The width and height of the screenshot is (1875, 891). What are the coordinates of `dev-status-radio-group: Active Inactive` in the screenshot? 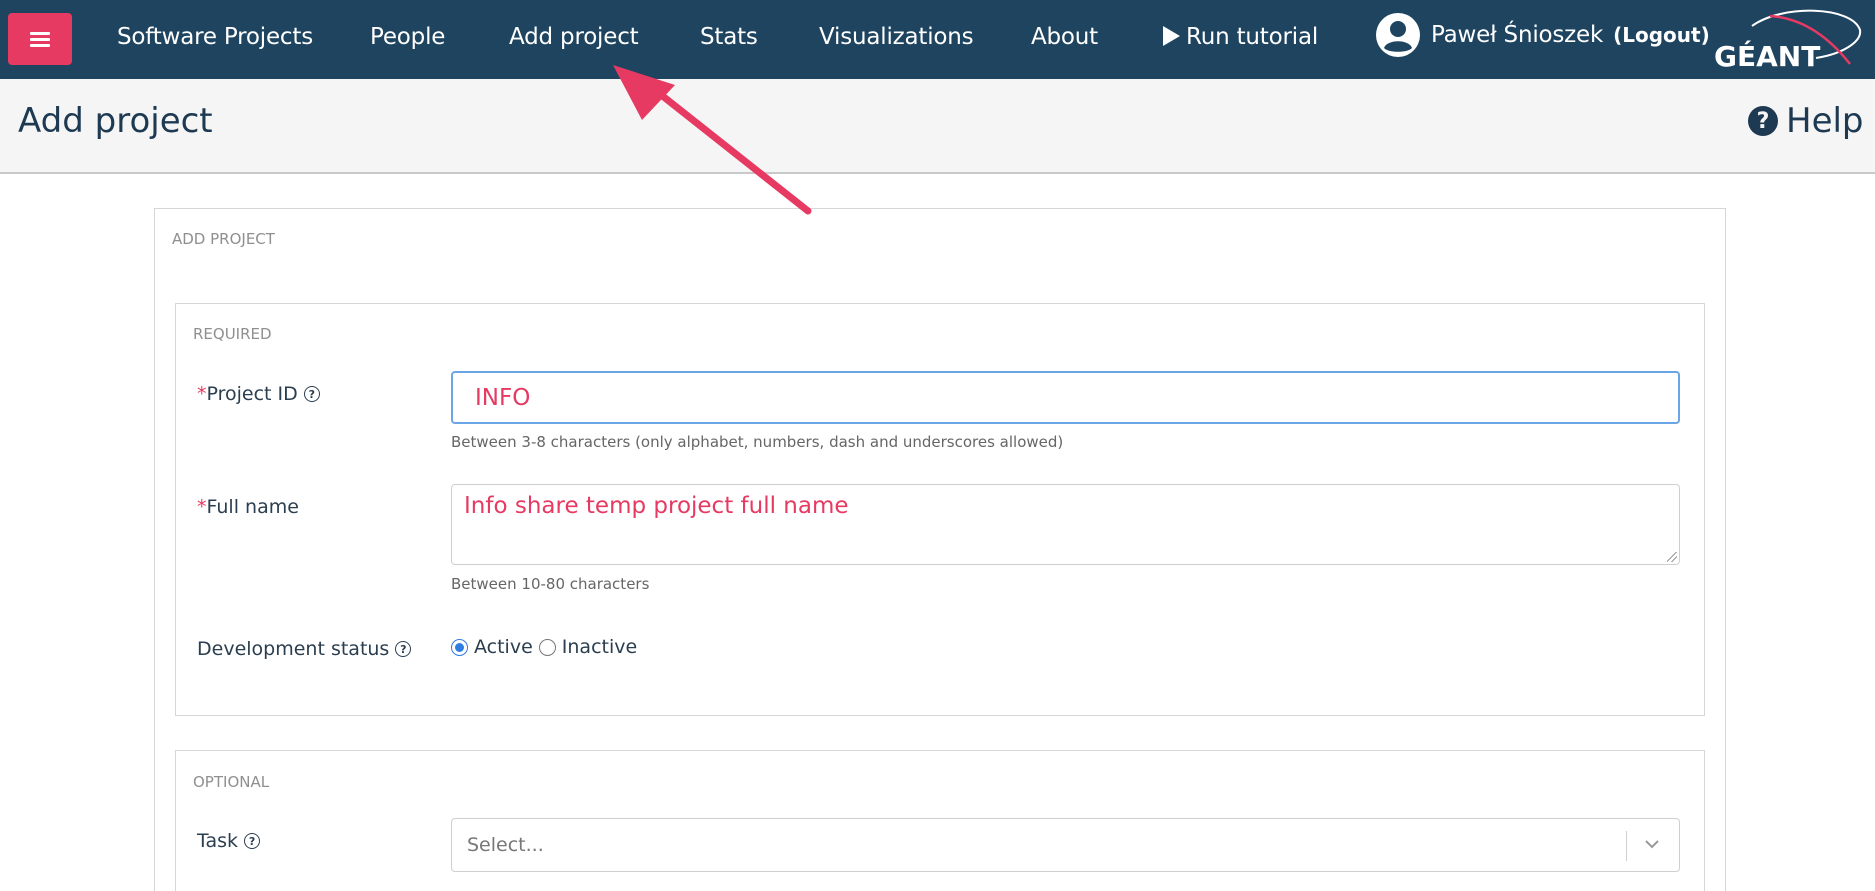 It's located at (544, 647).